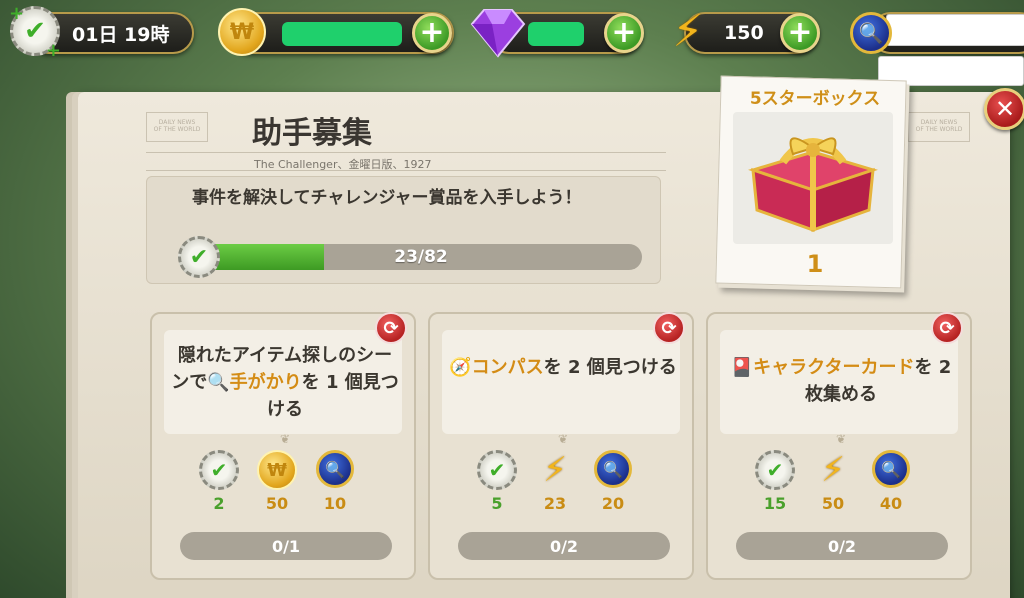  I want to click on reward-magnifier: 🔍 40, so click(891, 481).